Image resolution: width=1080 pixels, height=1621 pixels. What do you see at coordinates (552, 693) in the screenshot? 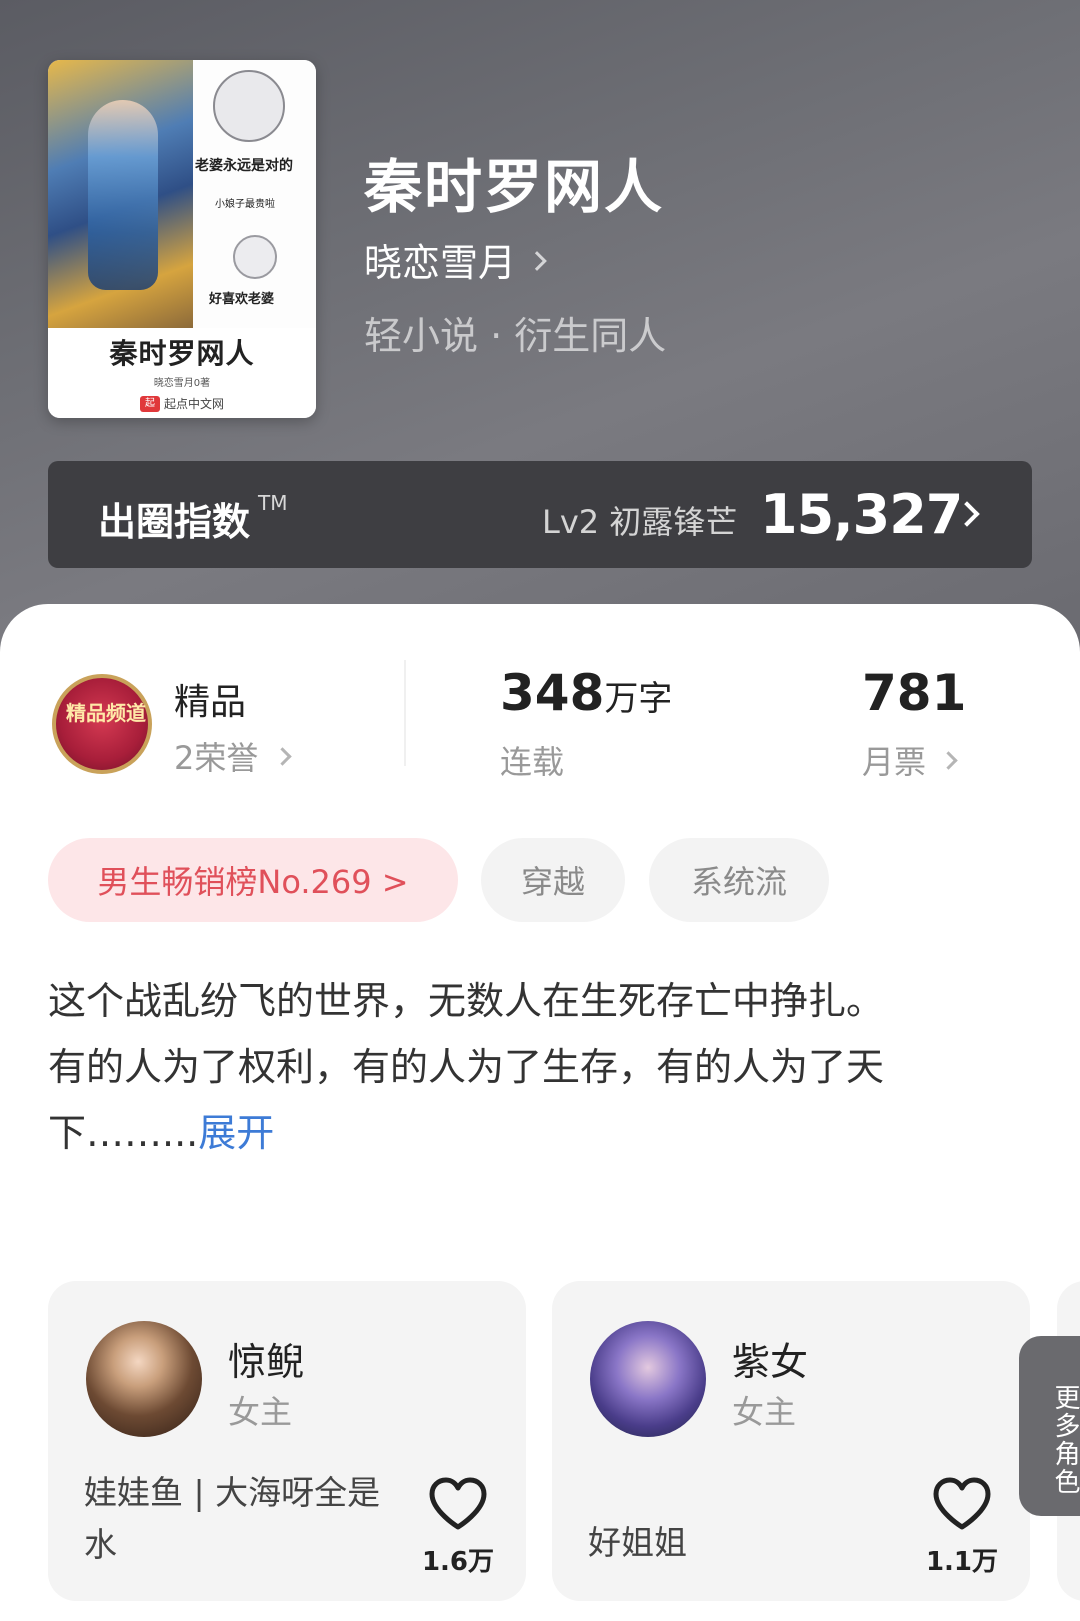
I see `word-count-number: 348` at bounding box center [552, 693].